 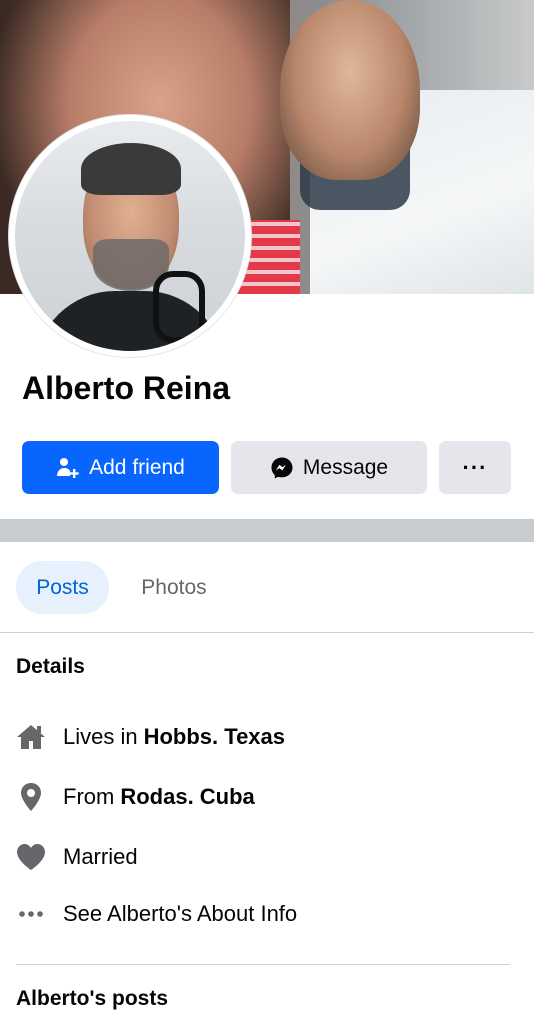 I want to click on detail-lives-in-prefix: Lives in, so click(x=100, y=736).